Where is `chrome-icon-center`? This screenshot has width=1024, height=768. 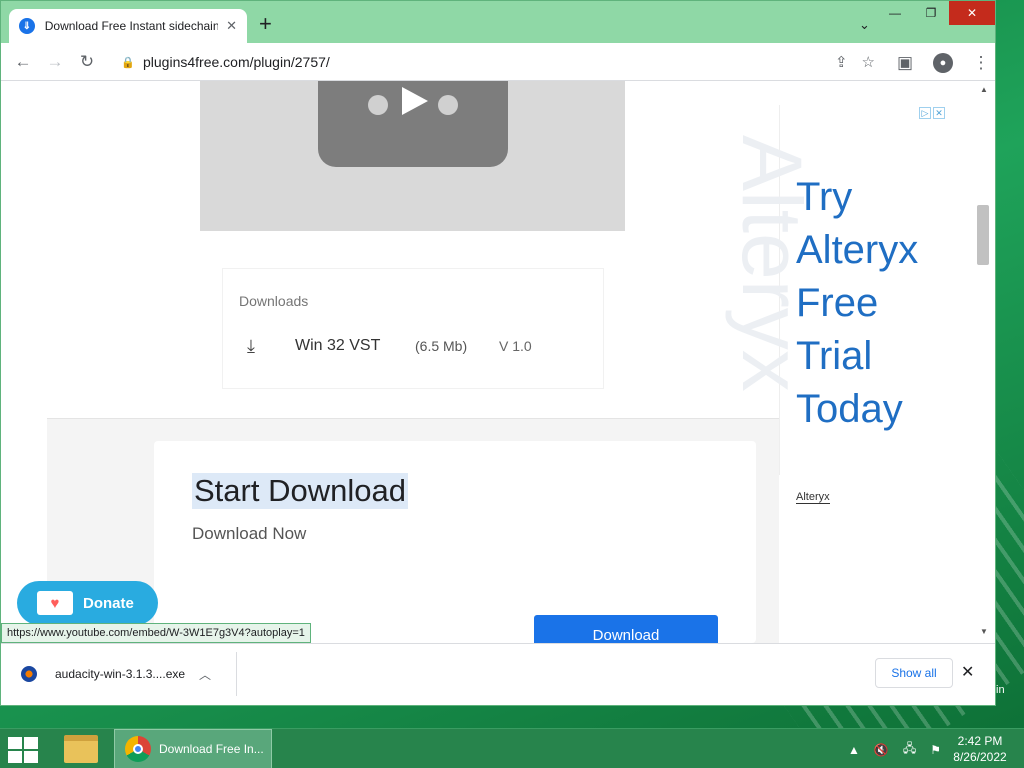
chrome-icon-center is located at coordinates (138, 749).